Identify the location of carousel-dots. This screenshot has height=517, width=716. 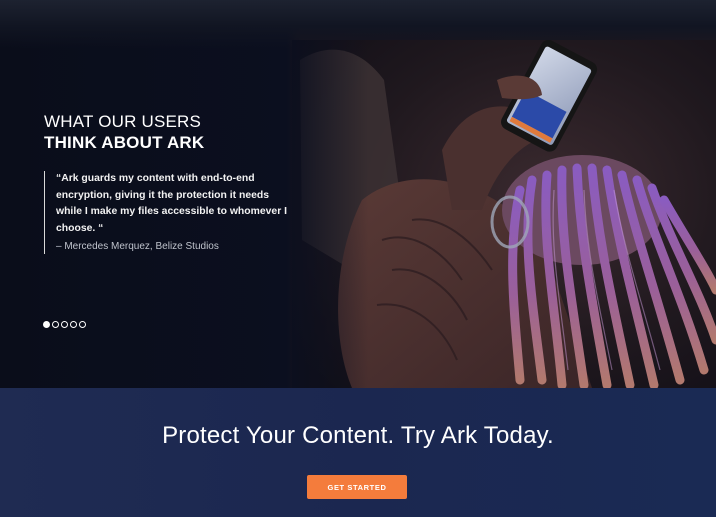
(64, 324).